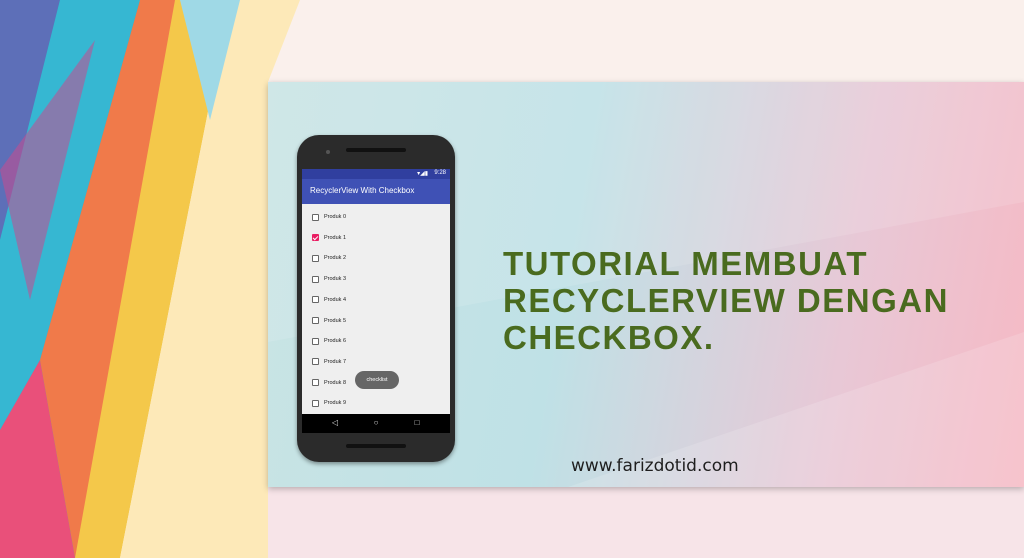  Describe the element at coordinates (609, 337) in the screenshot. I see `headline-line-3: CHECKBOX.` at that location.